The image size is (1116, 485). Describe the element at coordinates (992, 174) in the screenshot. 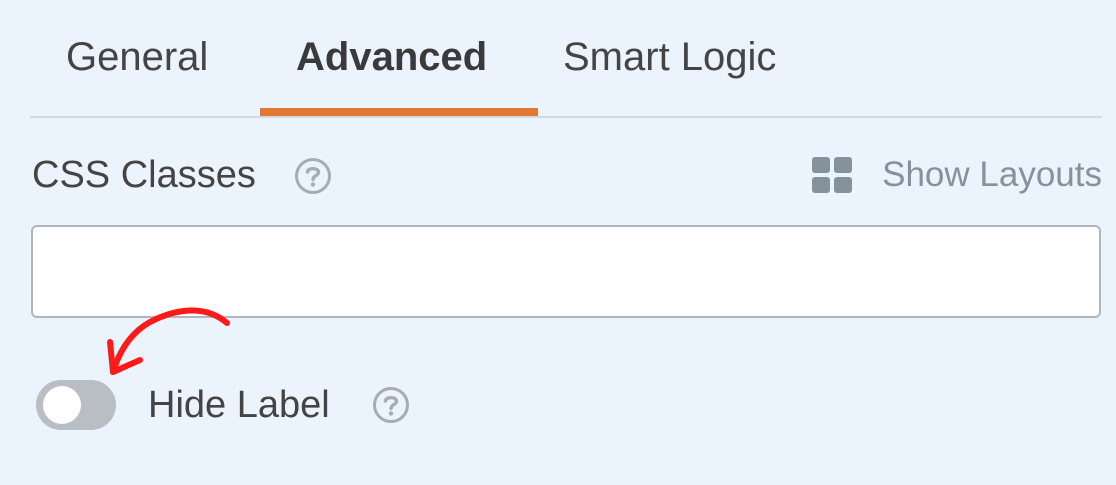

I see `show-layouts-label: Show Layouts` at that location.